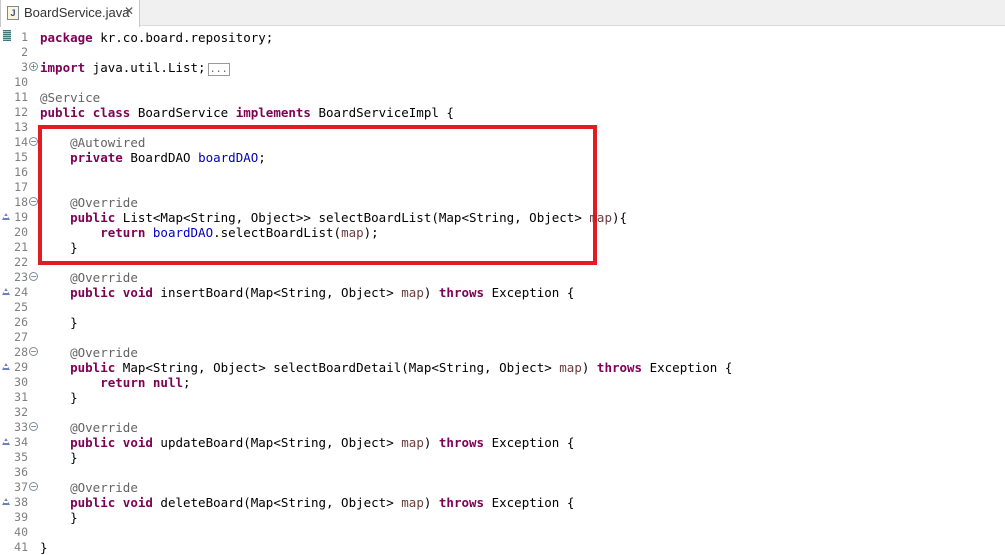  What do you see at coordinates (24, 37) in the screenshot?
I see `line-number: 1` at bounding box center [24, 37].